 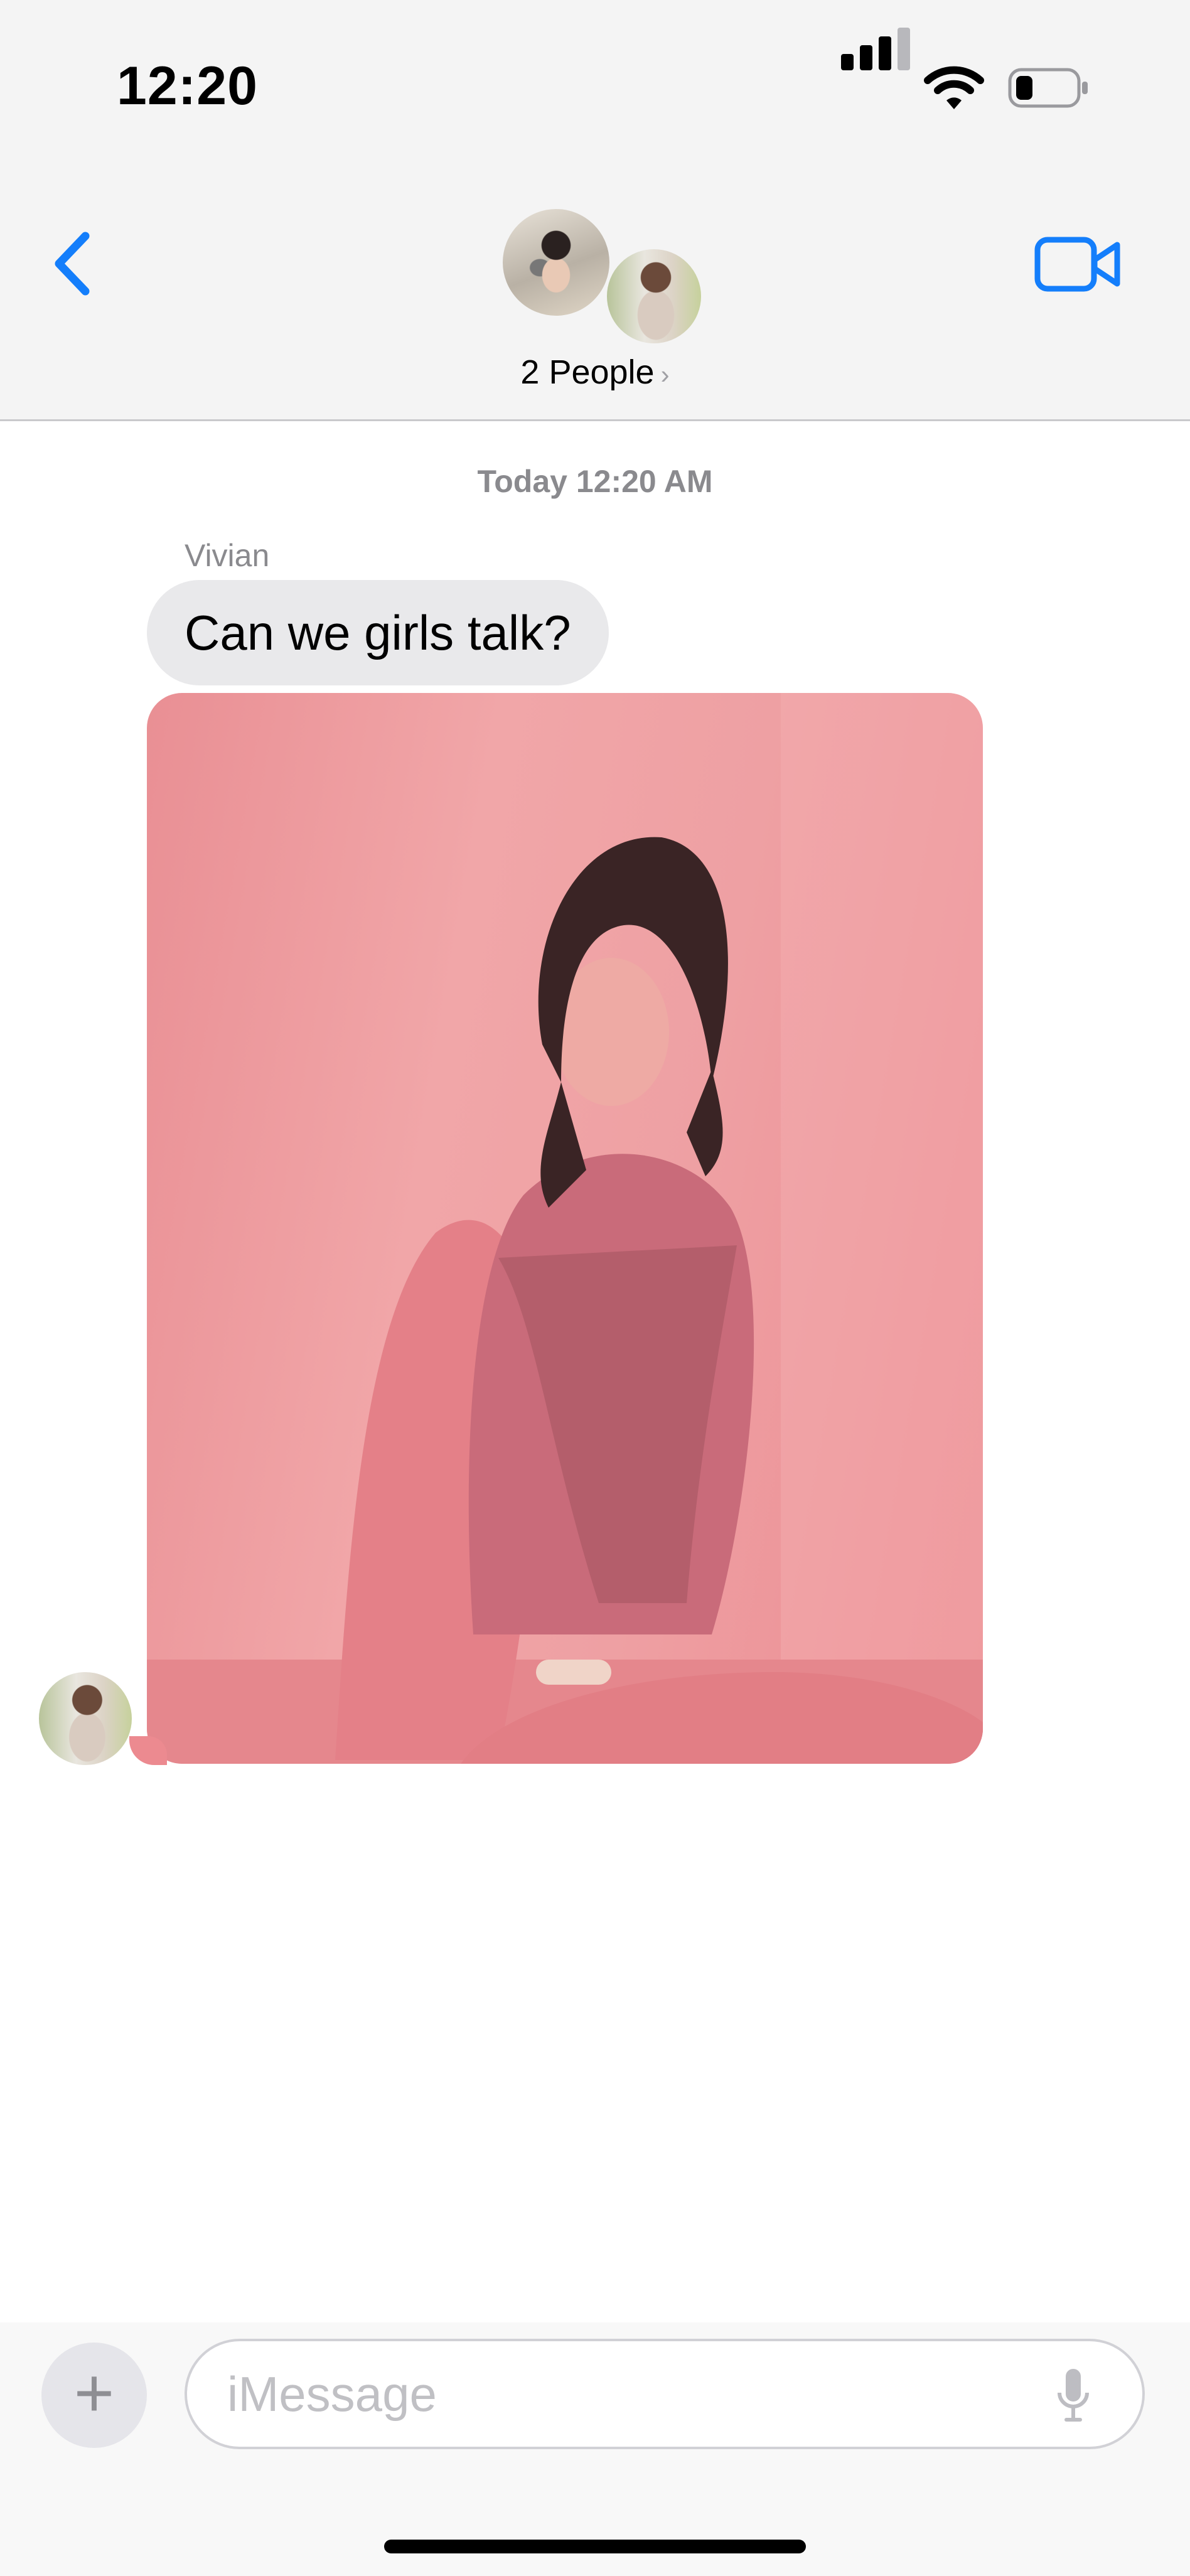 What do you see at coordinates (227, 555) in the screenshot?
I see `sender-name: Vivian` at bounding box center [227, 555].